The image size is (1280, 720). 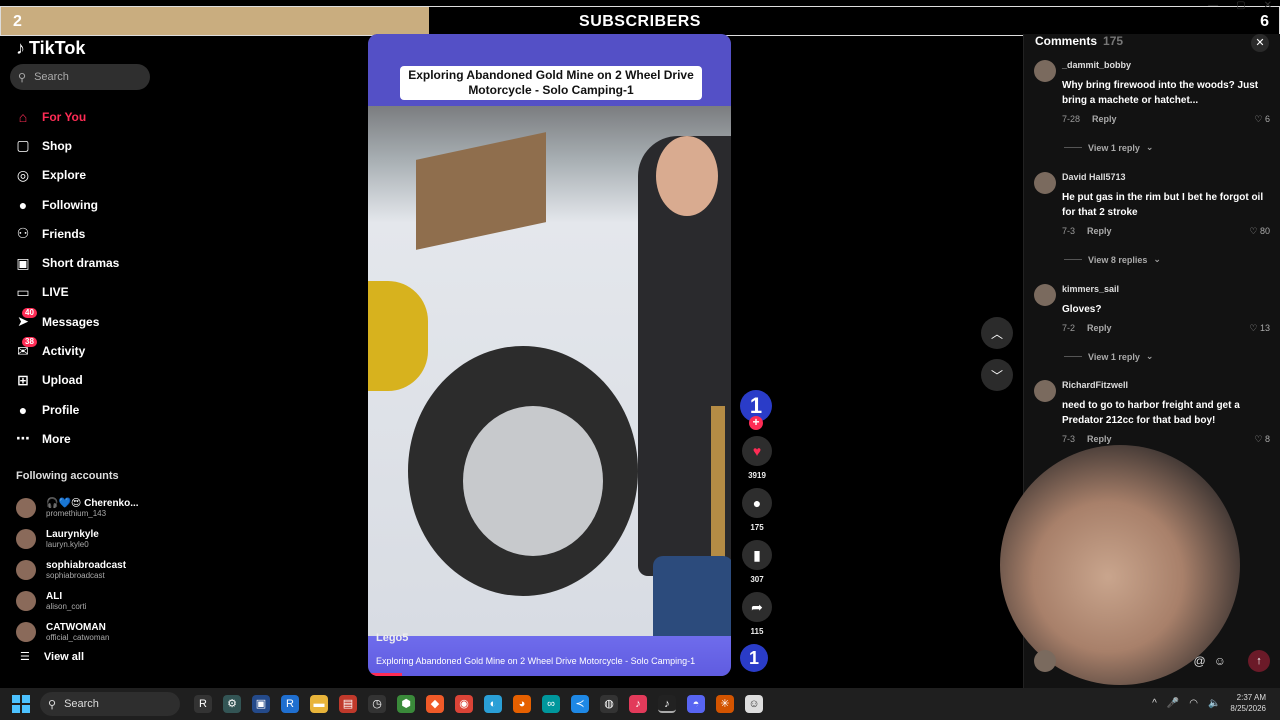 What do you see at coordinates (377, 704) in the screenshot?
I see `clock-app-icon: ◷` at bounding box center [377, 704].